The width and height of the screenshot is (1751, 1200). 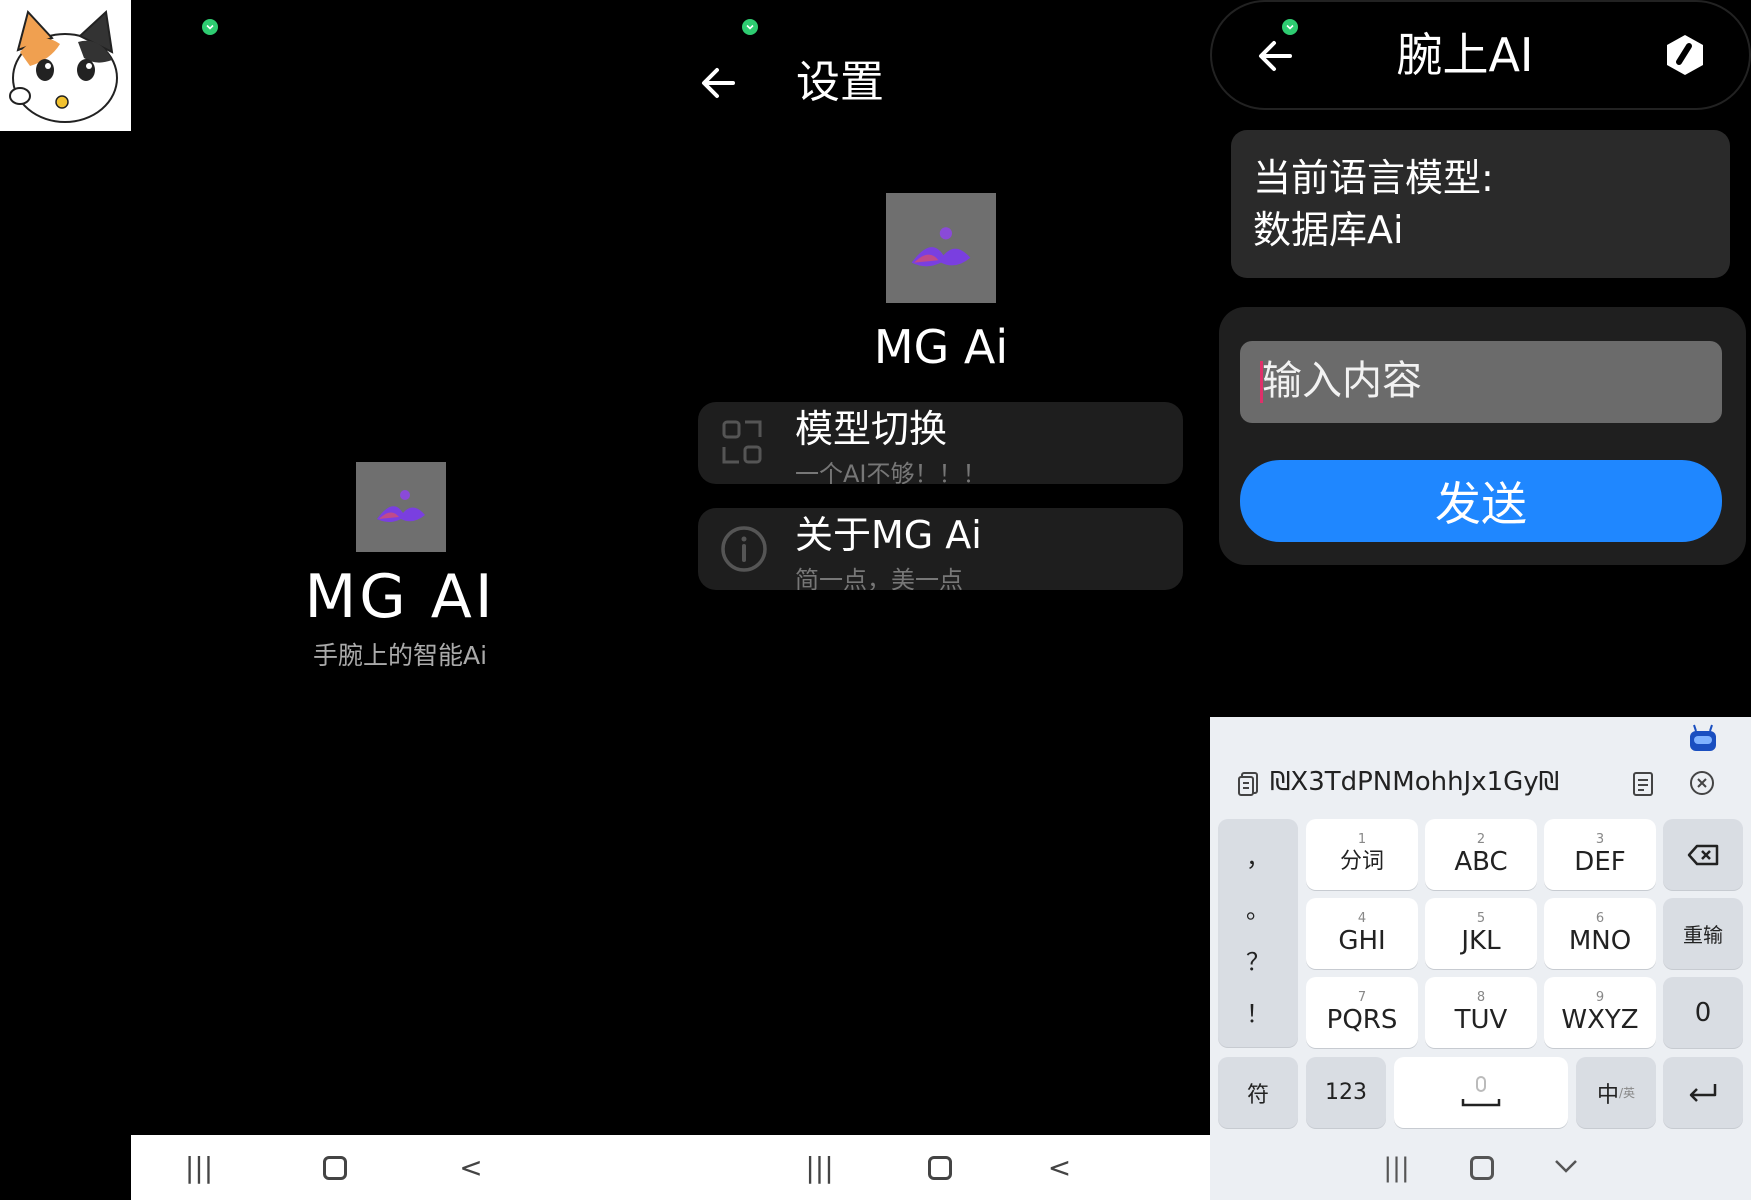 What do you see at coordinates (1258, 855) in the screenshot?
I see `punct-comma: ，` at bounding box center [1258, 855].